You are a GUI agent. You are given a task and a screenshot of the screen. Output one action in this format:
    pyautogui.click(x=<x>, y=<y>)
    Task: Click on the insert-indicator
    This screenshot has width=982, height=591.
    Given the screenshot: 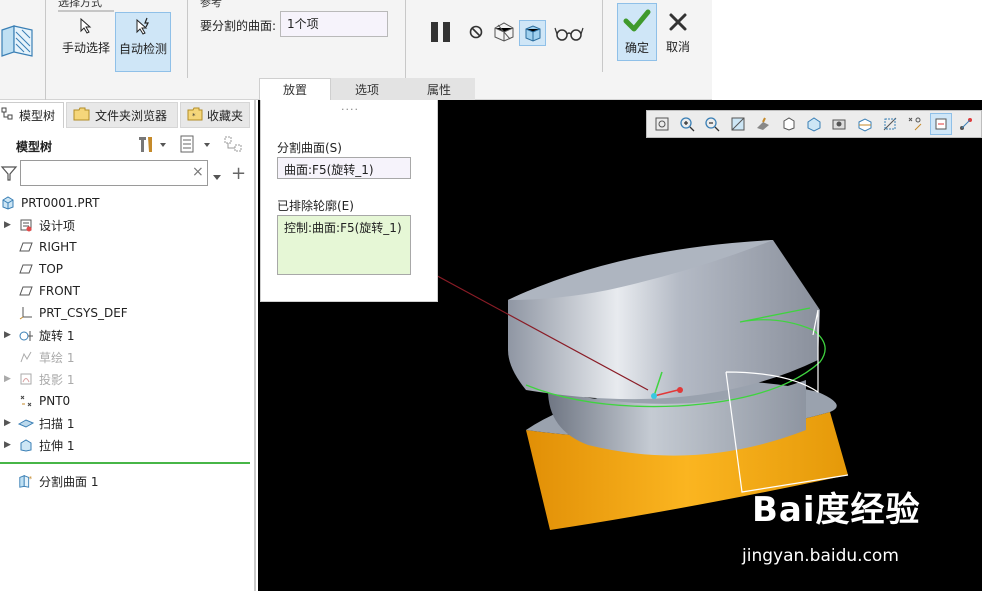 What is the action you would take?
    pyautogui.click(x=125, y=463)
    